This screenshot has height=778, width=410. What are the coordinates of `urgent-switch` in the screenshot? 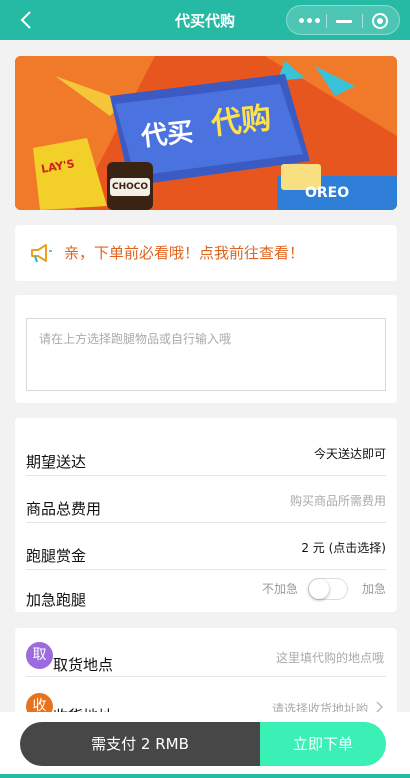 It's located at (328, 589).